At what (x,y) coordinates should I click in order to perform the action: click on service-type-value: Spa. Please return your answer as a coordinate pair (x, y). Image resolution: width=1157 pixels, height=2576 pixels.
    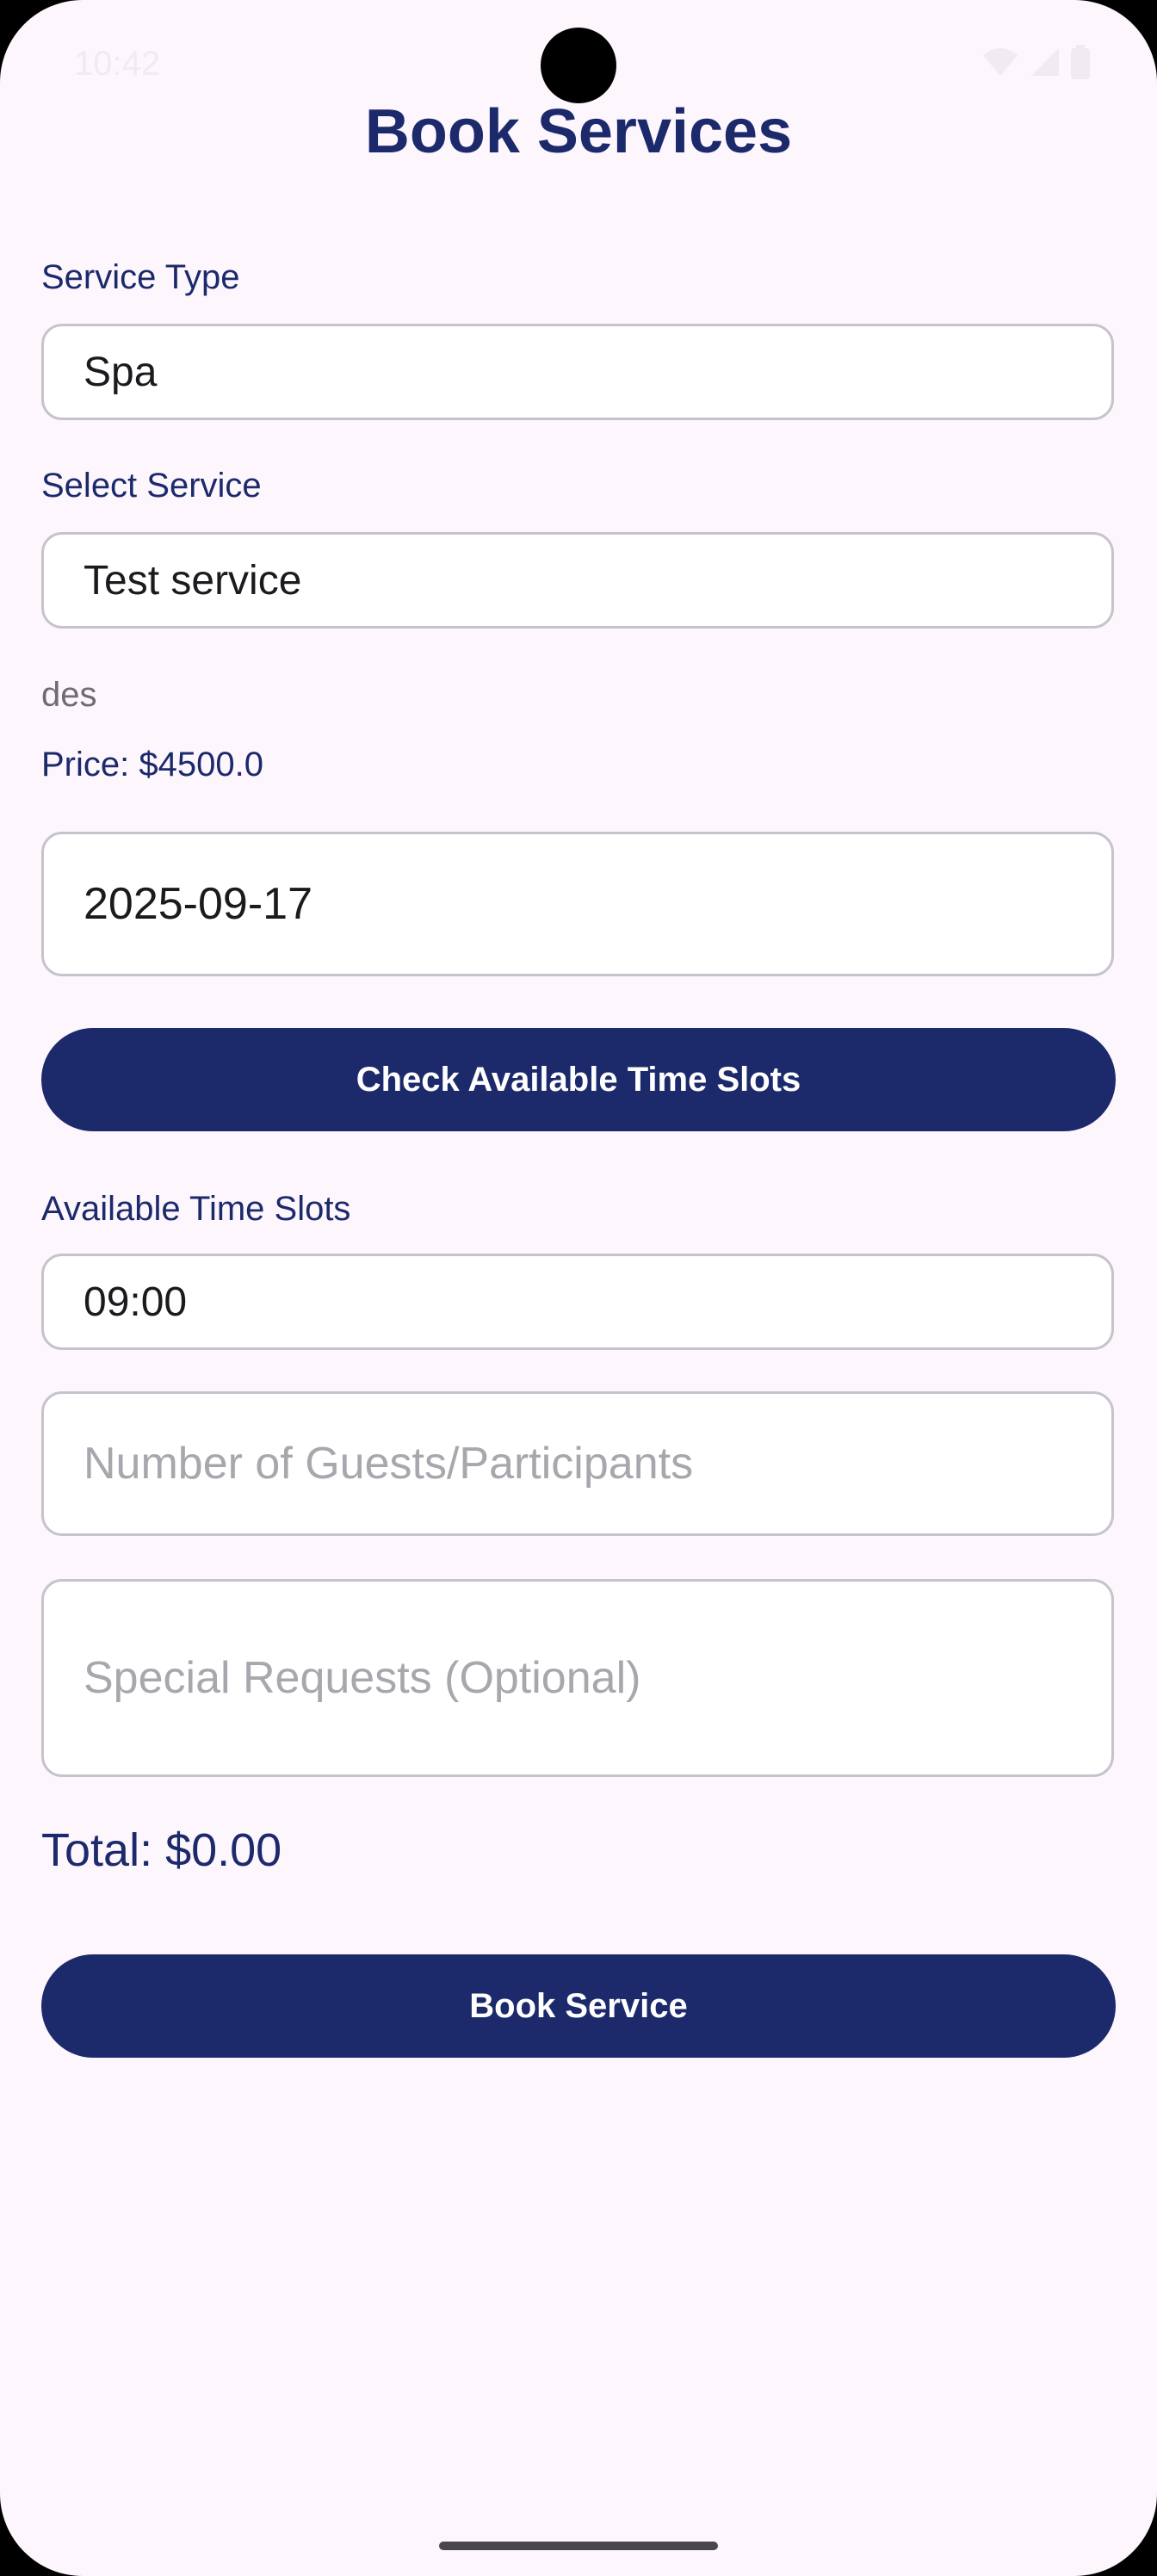
    Looking at the image, I should click on (121, 372).